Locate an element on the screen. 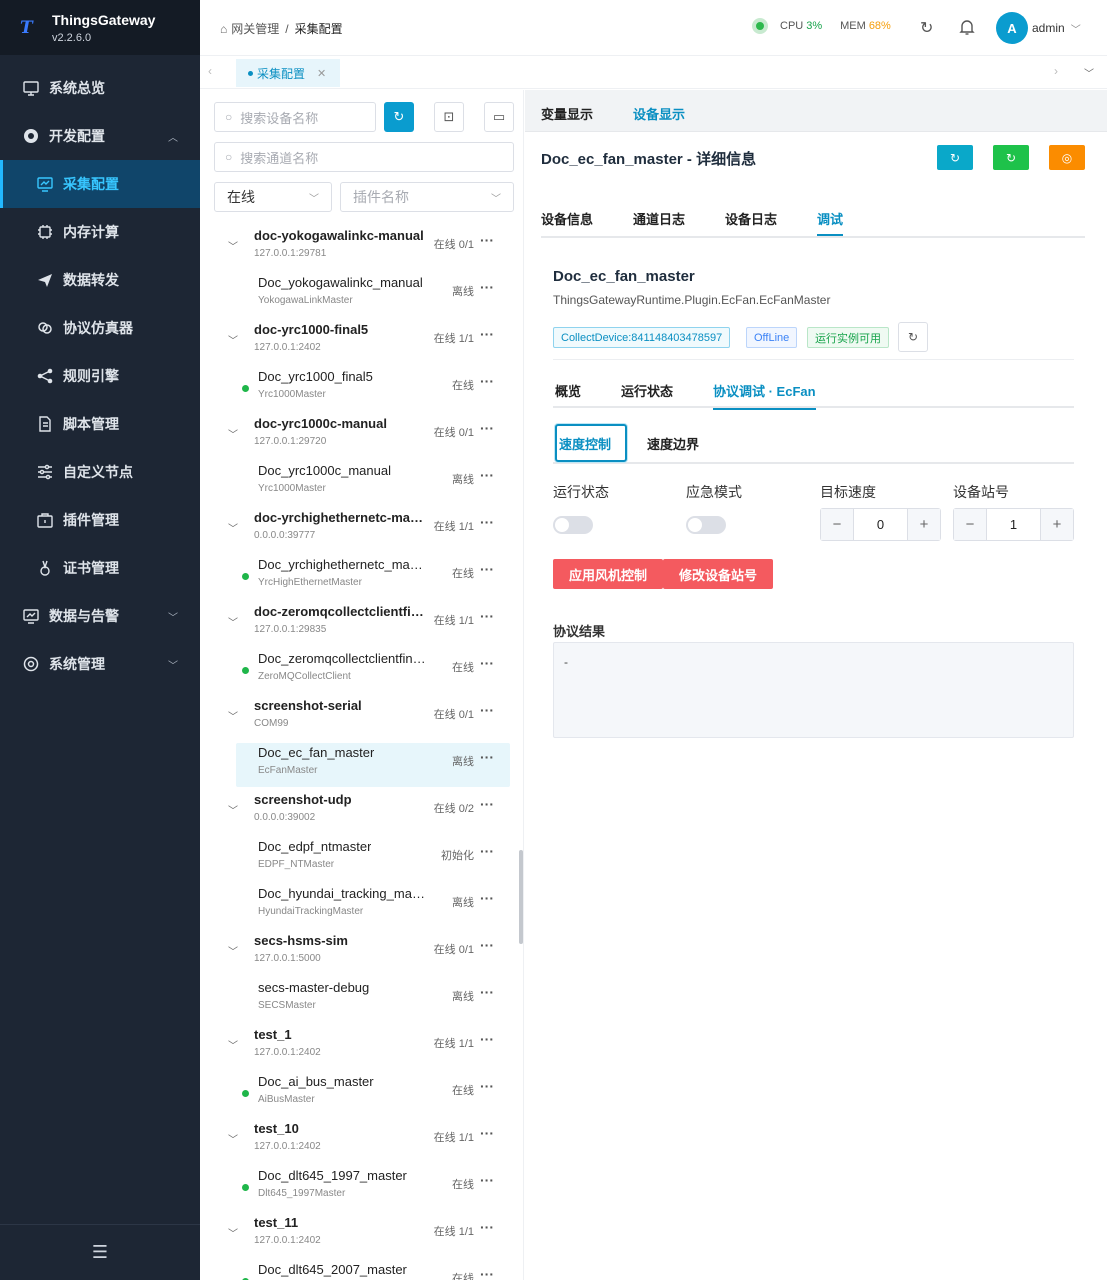  device-row: Doc_yrc1000_final5 Yrc1000Master 在线 ··· is located at coordinates (362, 389).